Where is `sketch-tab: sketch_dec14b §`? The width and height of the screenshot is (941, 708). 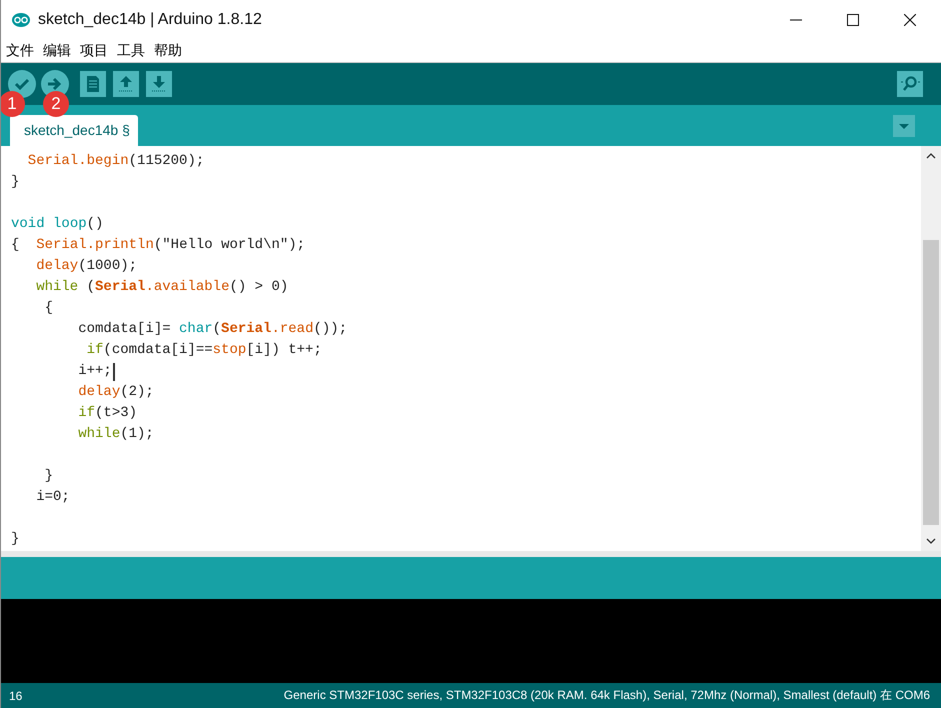 sketch-tab: sketch_dec14b § is located at coordinates (74, 130).